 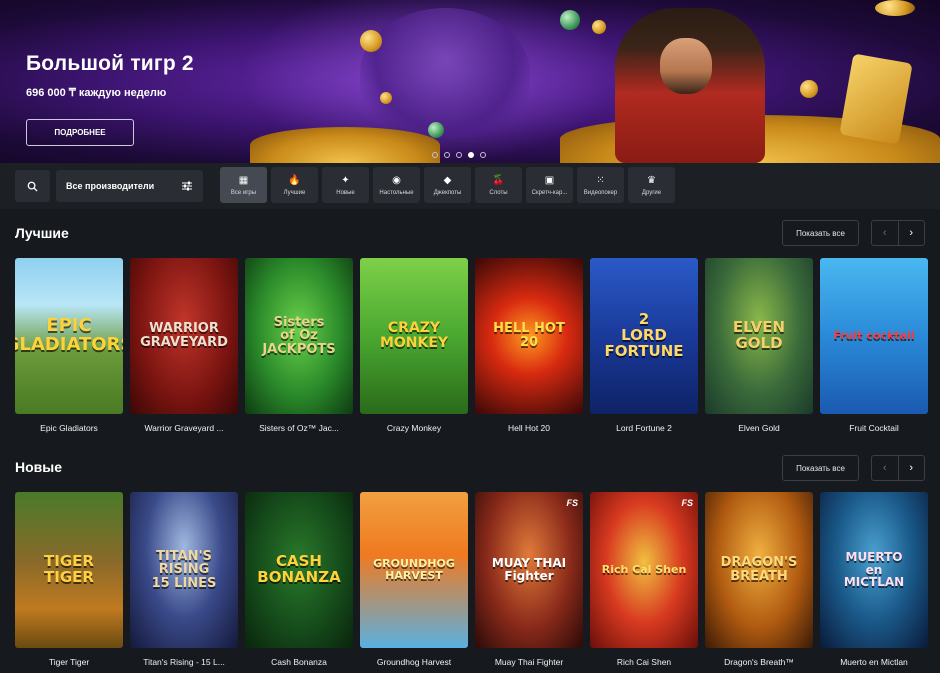 What do you see at coordinates (874, 428) in the screenshot?
I see `game-name: Fruit Cocktail` at bounding box center [874, 428].